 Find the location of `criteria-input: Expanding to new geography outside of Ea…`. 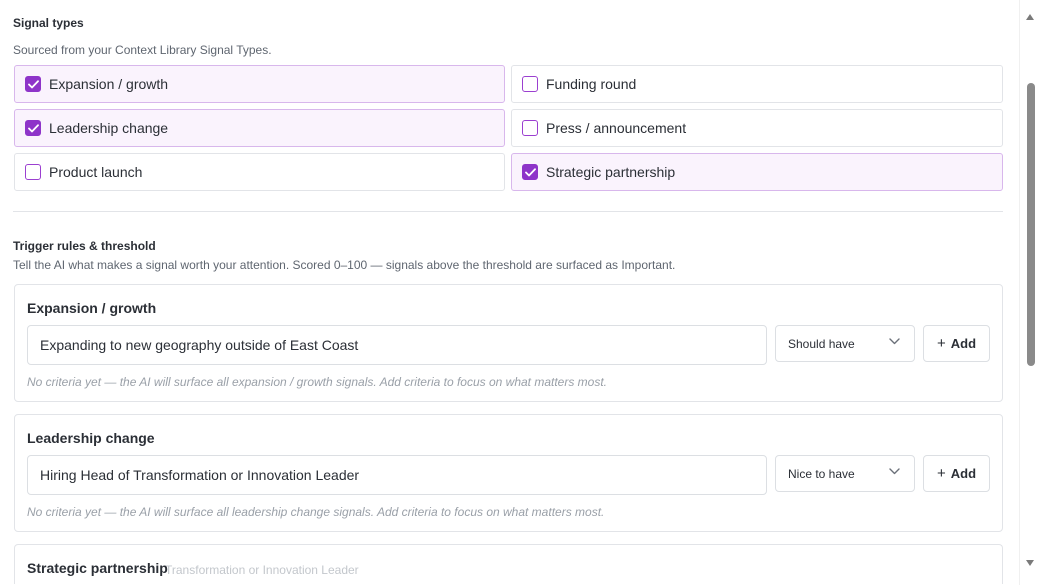

criteria-input: Expanding to new geography outside of Ea… is located at coordinates (397, 345).